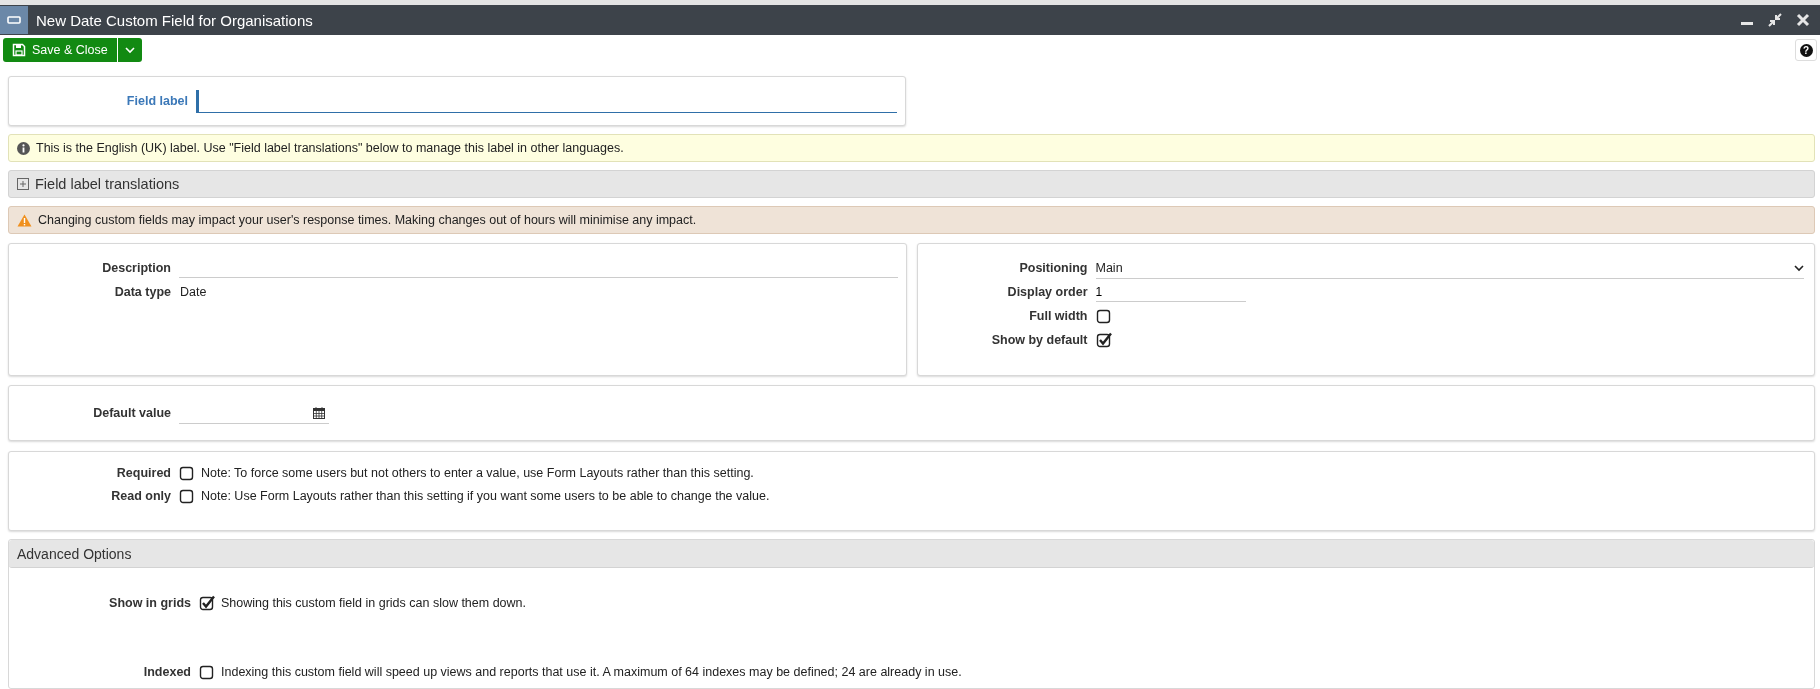 The height and width of the screenshot is (689, 1820). Describe the element at coordinates (150, 602) in the screenshot. I see `field-label: Show in grids` at that location.